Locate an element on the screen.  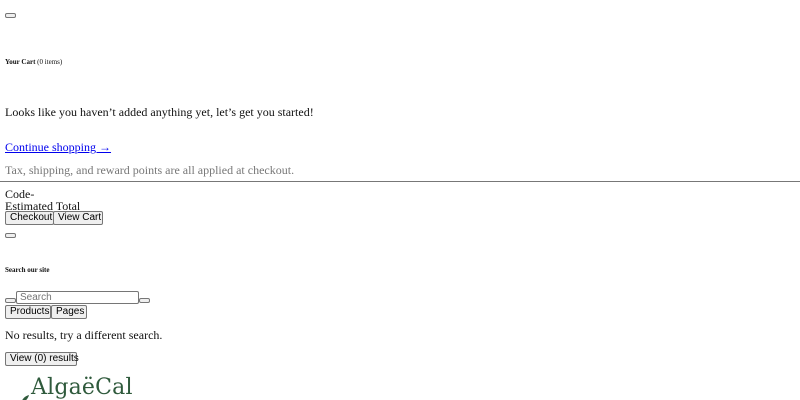
search-close-button is located at coordinates (10, 235).